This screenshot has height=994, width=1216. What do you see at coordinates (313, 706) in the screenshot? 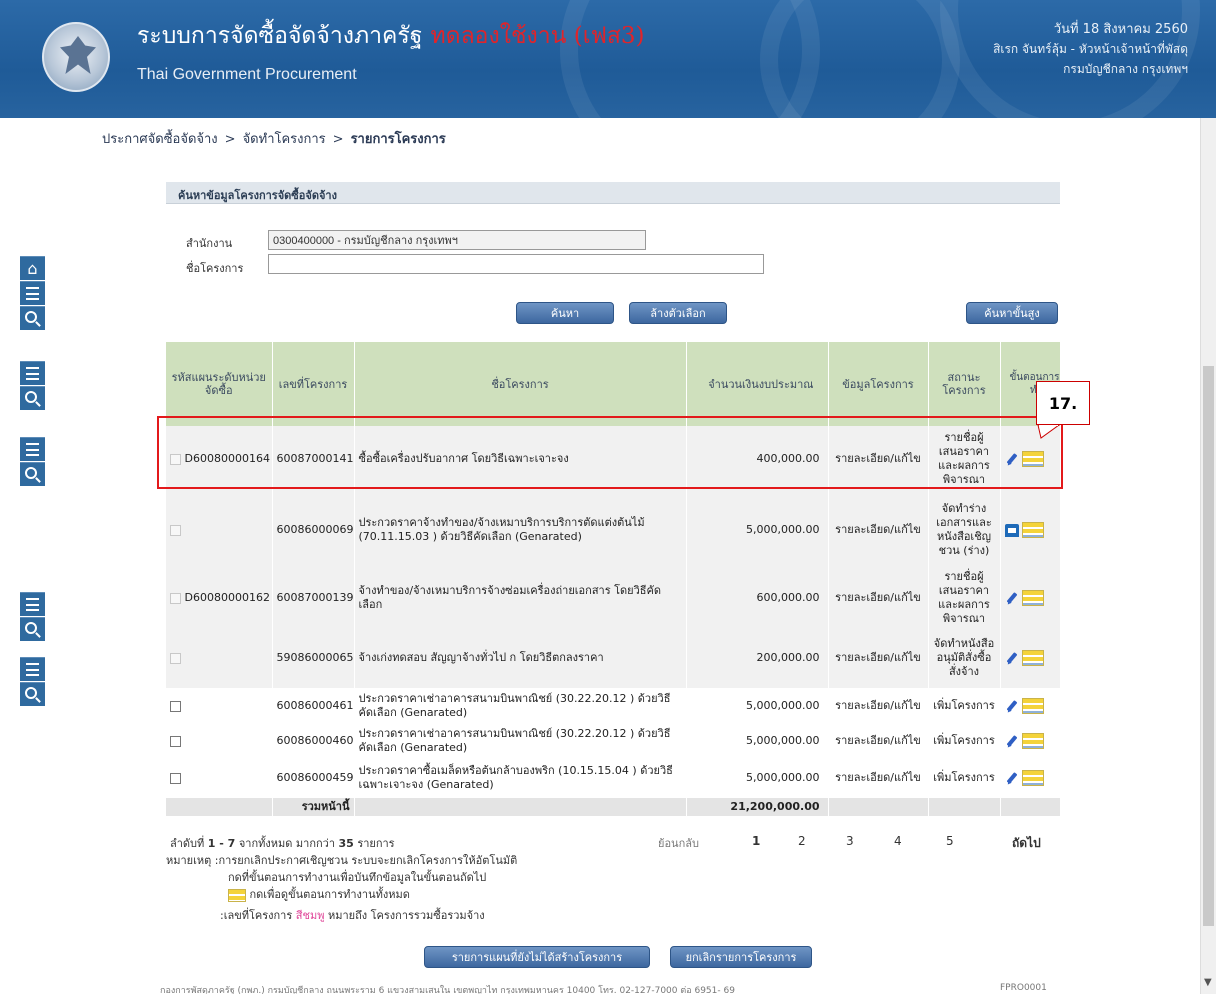
I see `project-no: 60086000461` at bounding box center [313, 706].